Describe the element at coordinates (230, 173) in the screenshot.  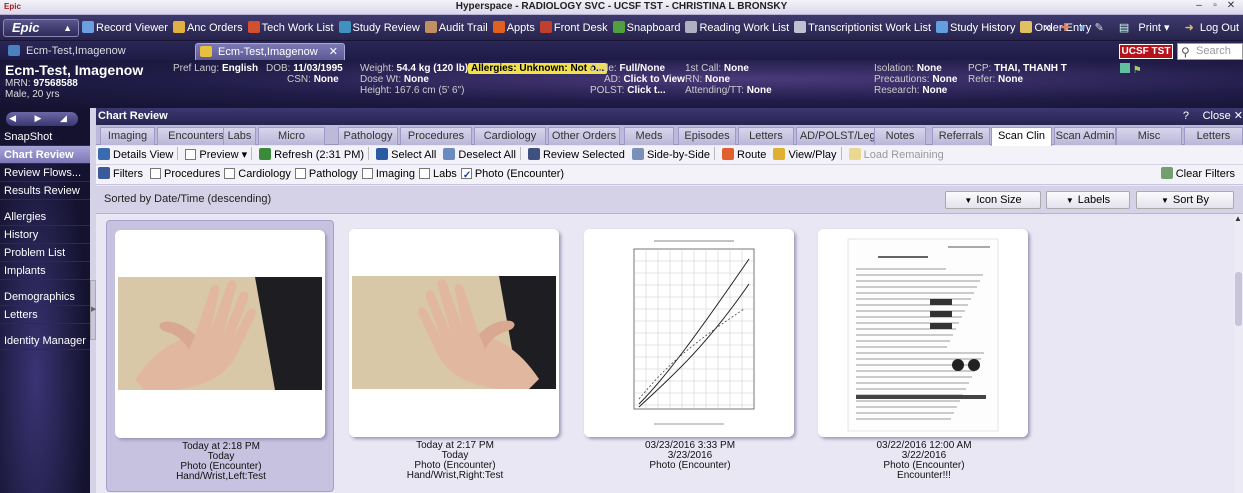
I see `filter-cardiology-checkbox` at that location.